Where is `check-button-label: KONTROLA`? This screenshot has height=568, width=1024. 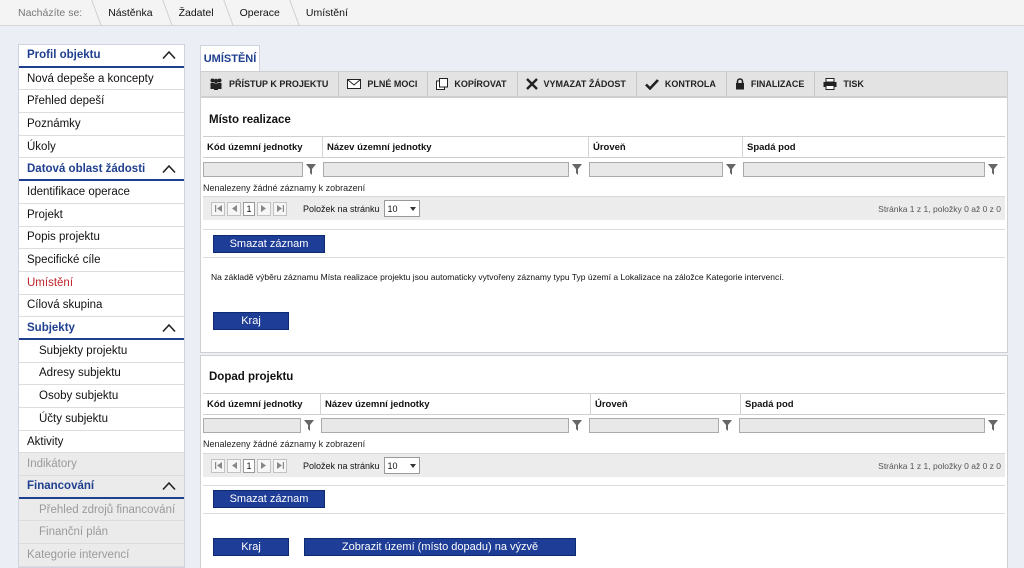
check-button-label: KONTROLA is located at coordinates (690, 84).